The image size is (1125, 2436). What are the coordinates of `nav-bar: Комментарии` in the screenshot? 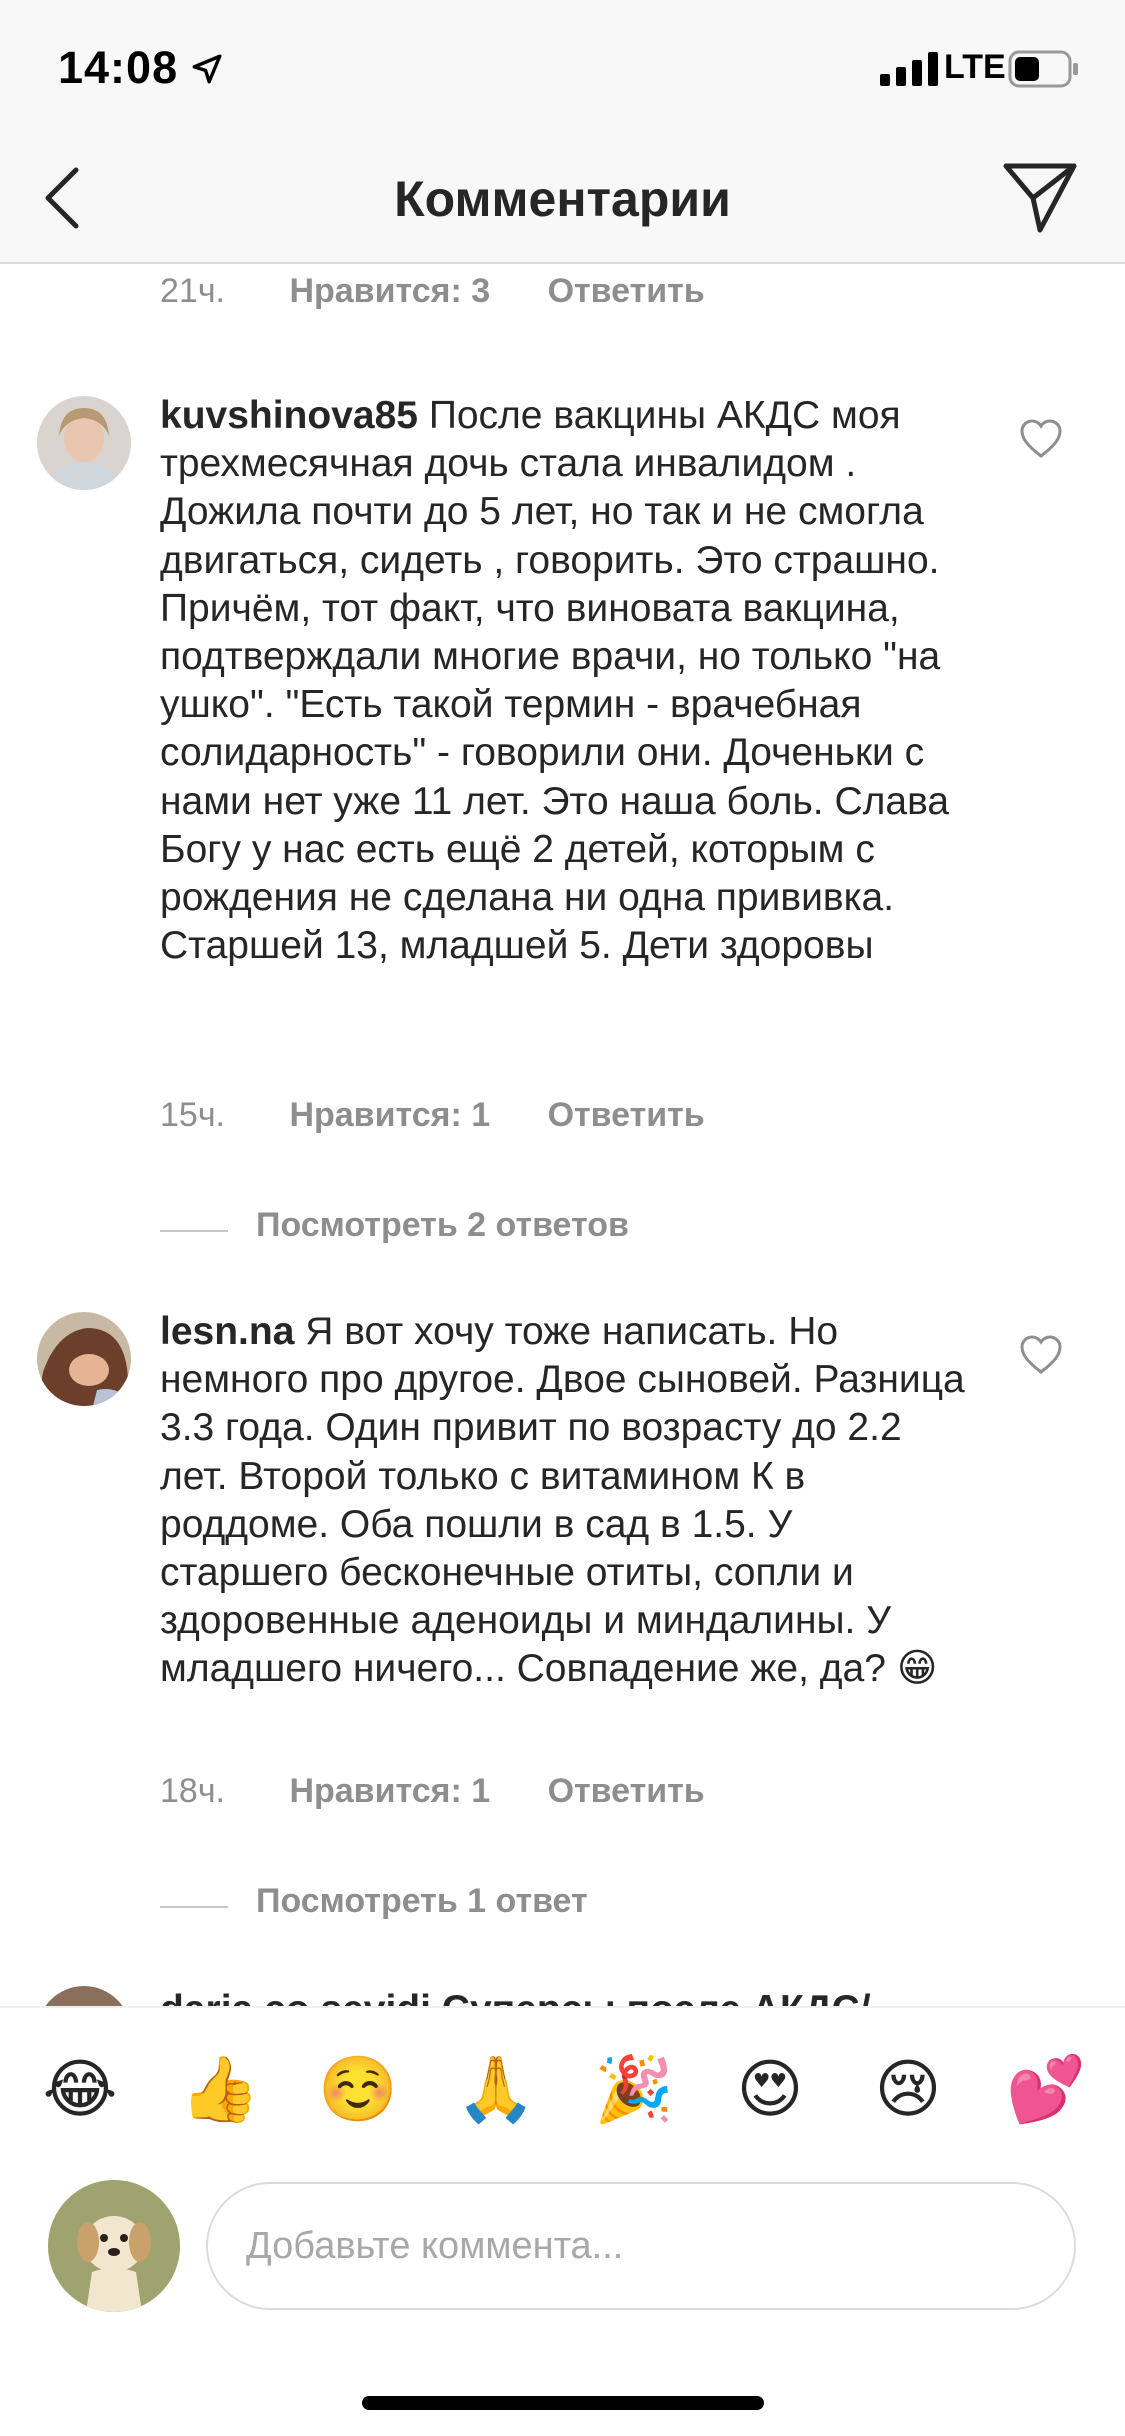 It's located at (562, 198).